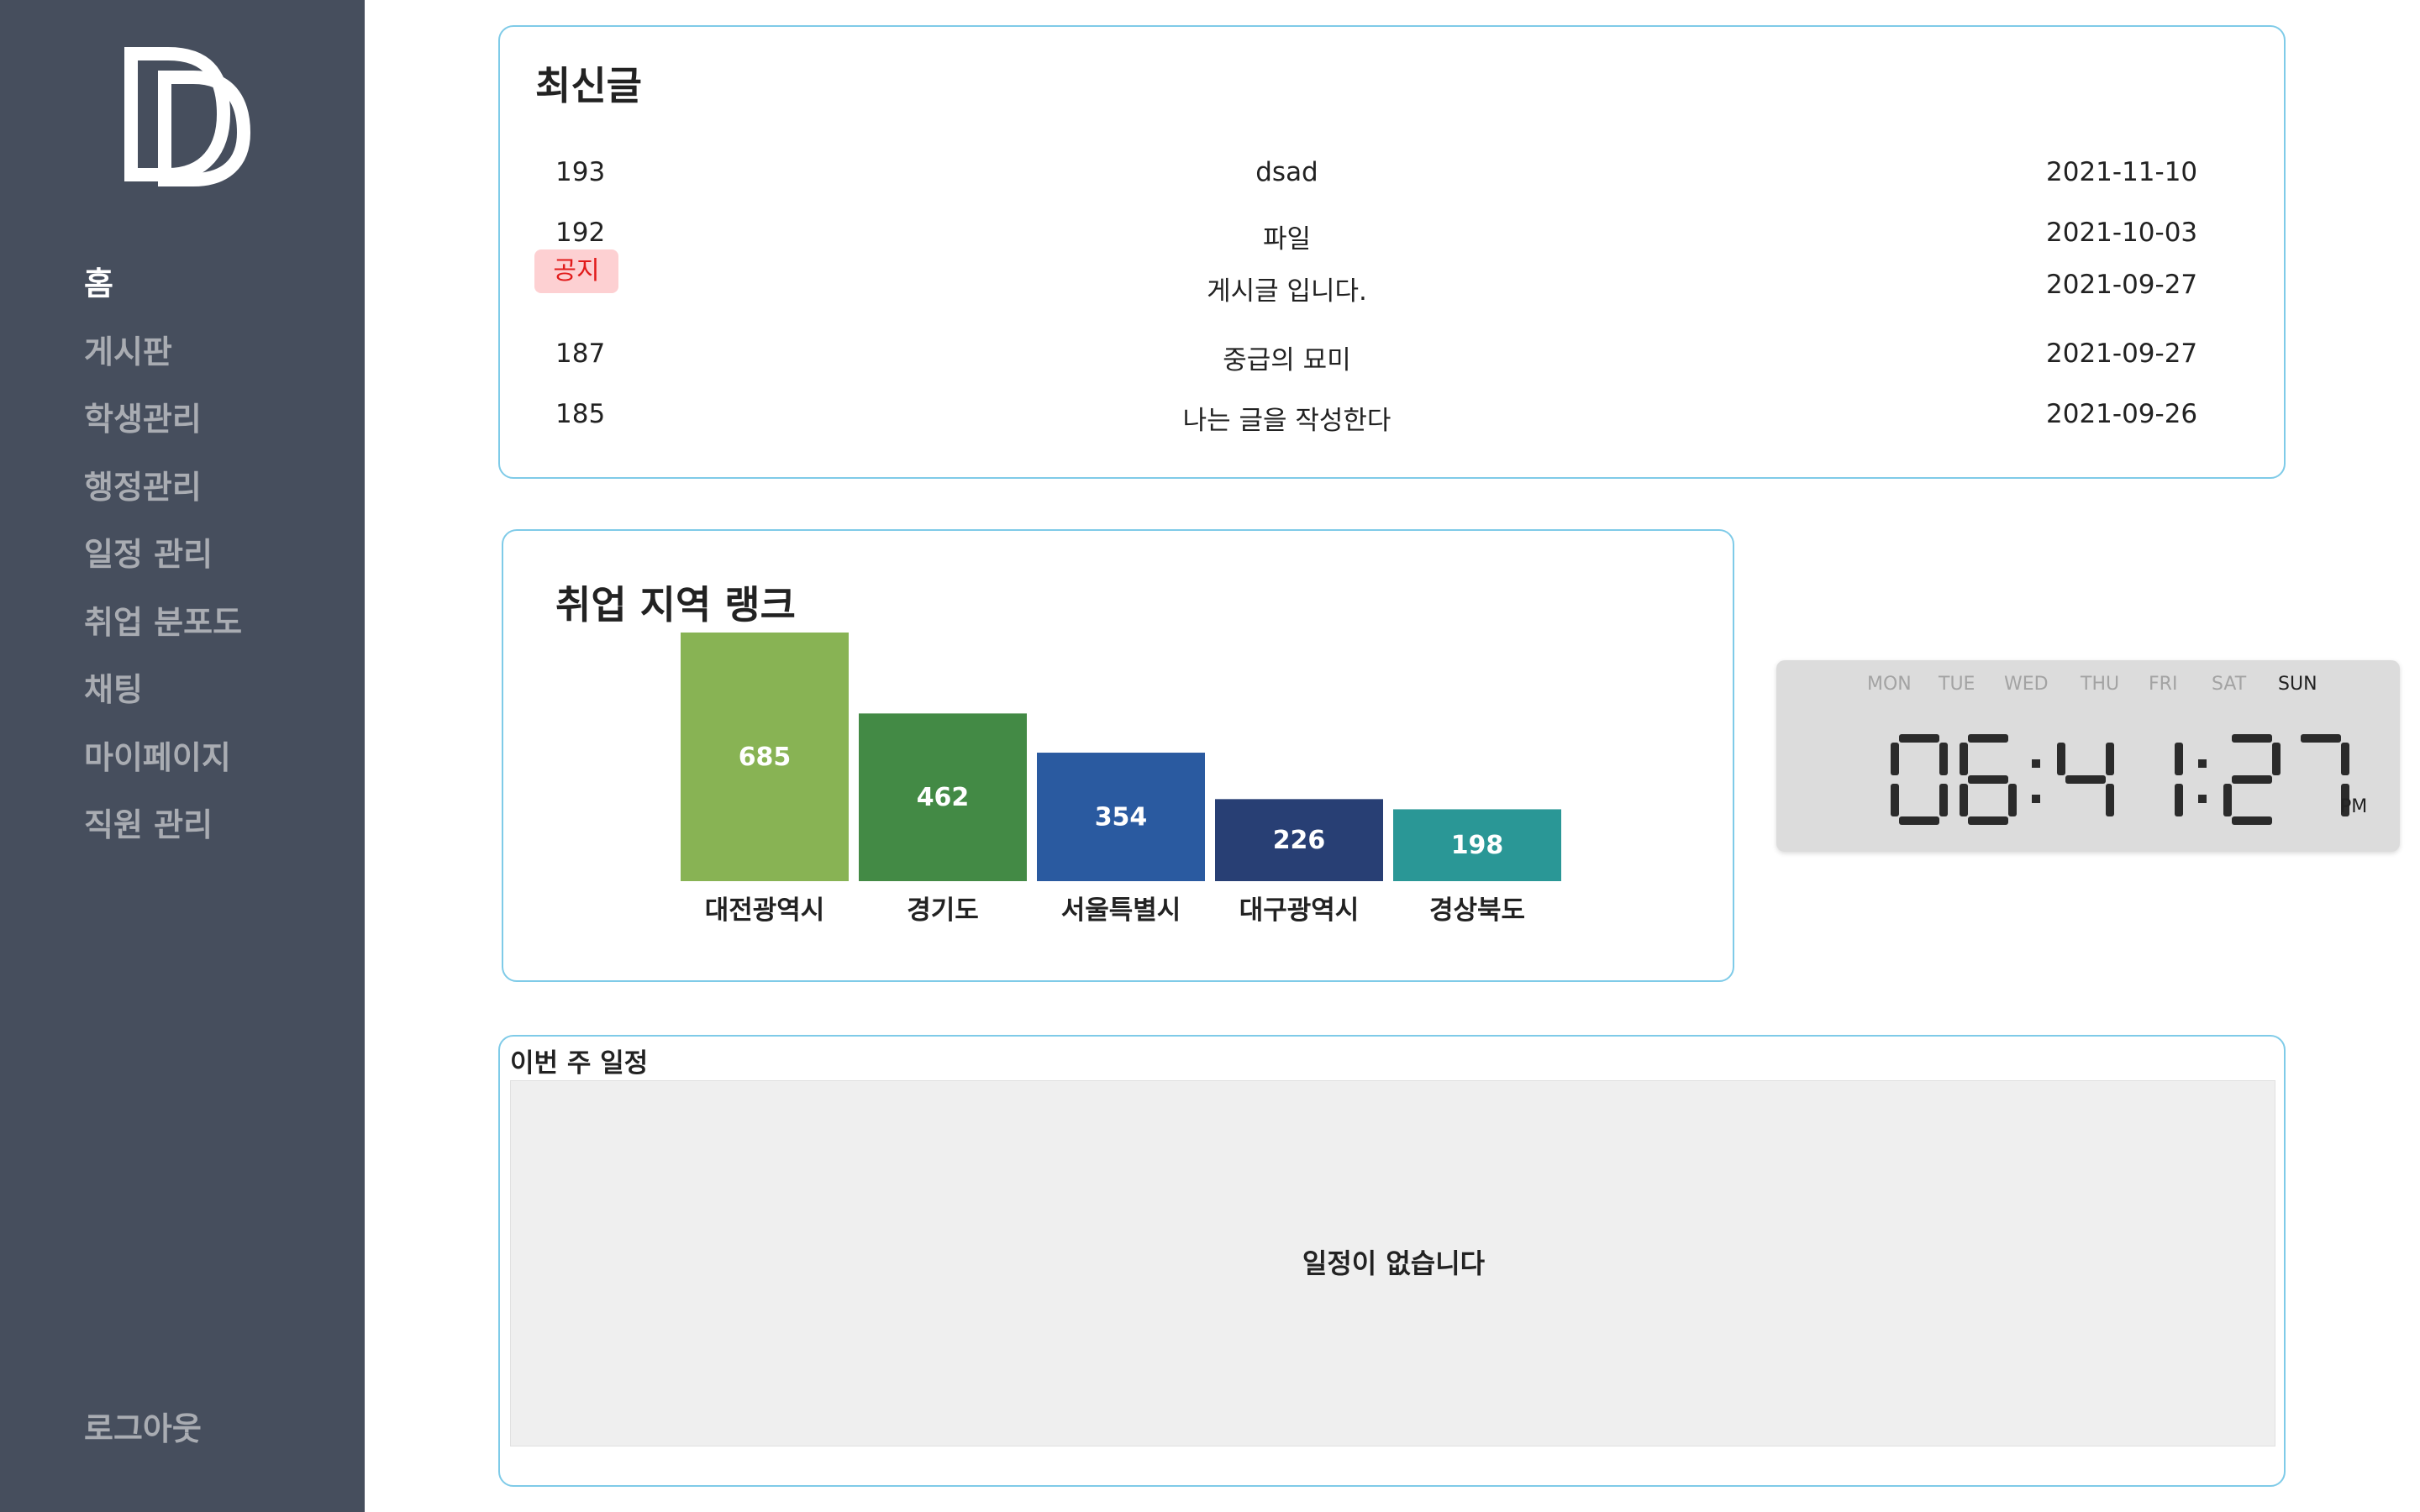 The height and width of the screenshot is (1512, 2420). Describe the element at coordinates (2229, 684) in the screenshot. I see `weekday-sat: SAT` at that location.